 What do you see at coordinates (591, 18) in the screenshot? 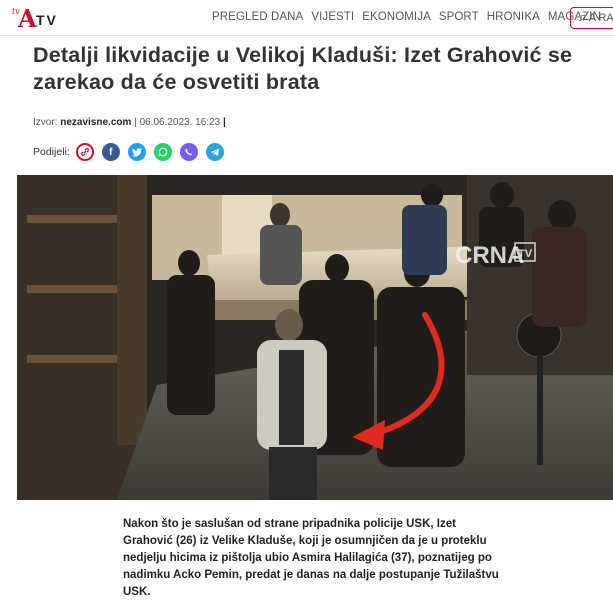
I see `radio-button: ♫ A RA` at bounding box center [591, 18].